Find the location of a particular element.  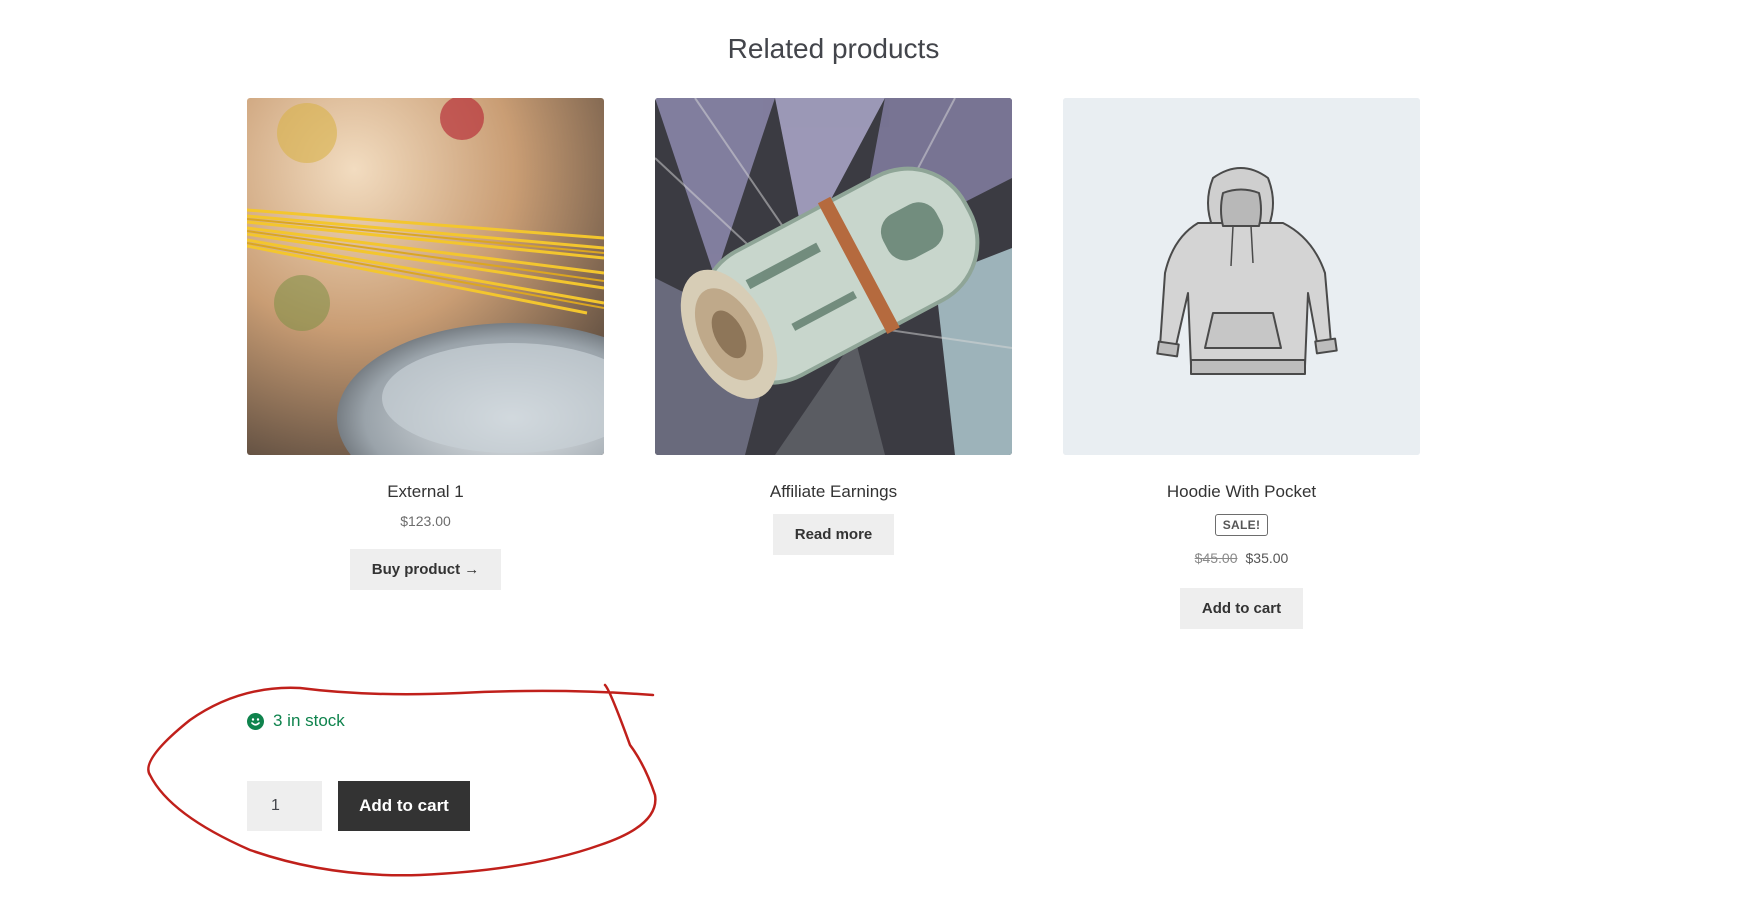

smiley-icon is located at coordinates (255, 721).